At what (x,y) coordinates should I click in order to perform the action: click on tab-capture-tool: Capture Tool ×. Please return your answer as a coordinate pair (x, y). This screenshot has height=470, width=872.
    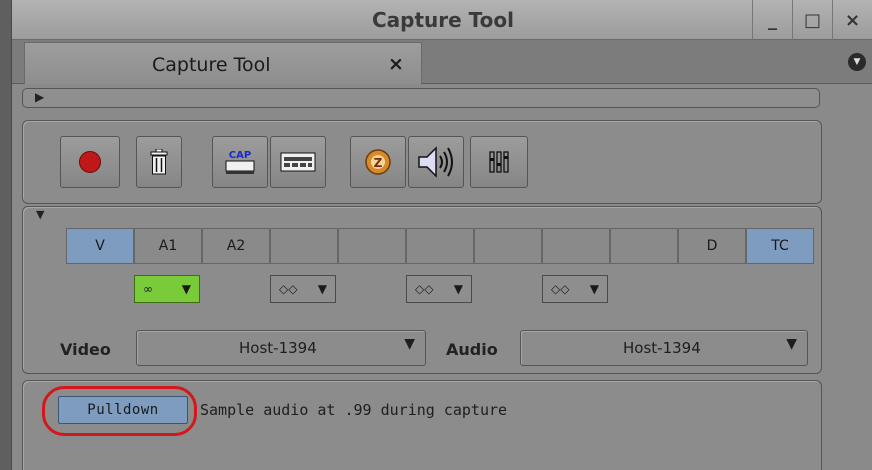
    Looking at the image, I should click on (223, 63).